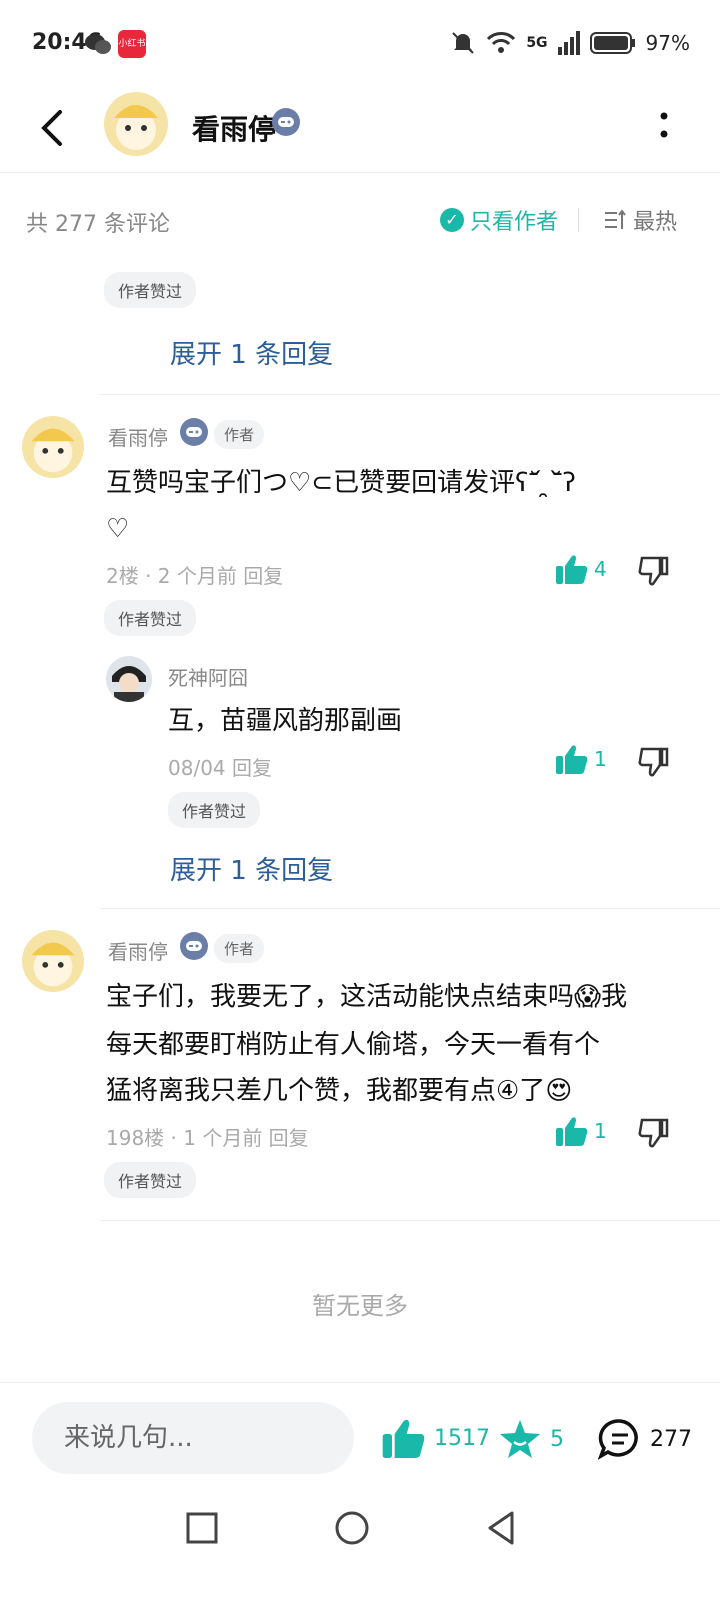  Describe the element at coordinates (520, 1439) in the screenshot. I see `star-icon` at that location.